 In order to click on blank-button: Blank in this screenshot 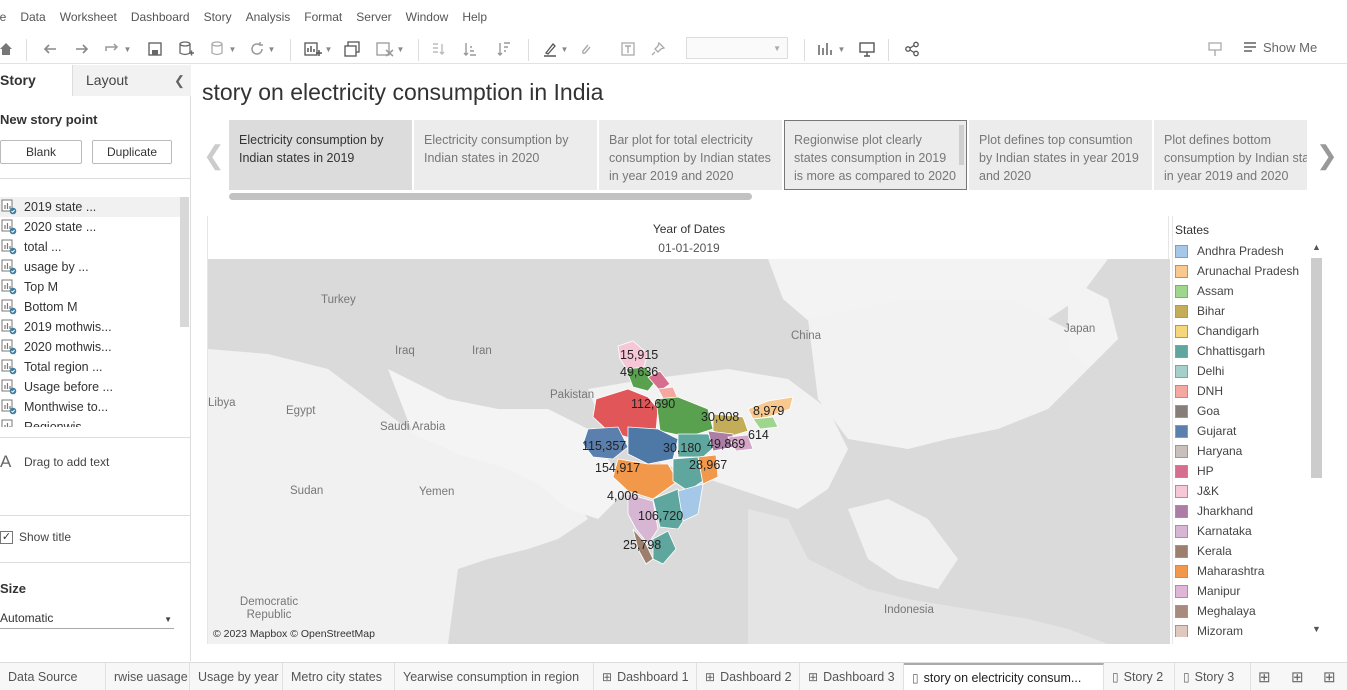, I will do `click(41, 152)`.